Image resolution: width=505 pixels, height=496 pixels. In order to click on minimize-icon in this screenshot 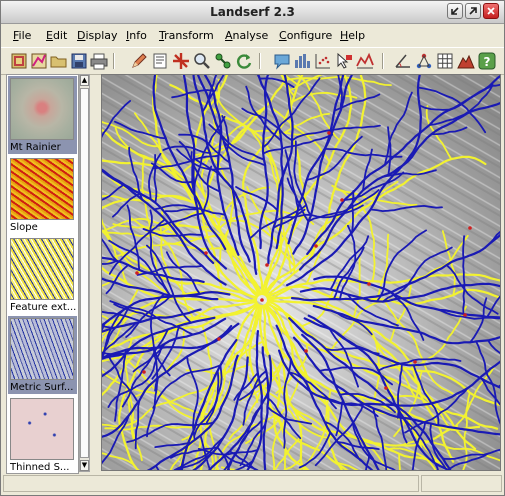, I will do `click(455, 11)`.